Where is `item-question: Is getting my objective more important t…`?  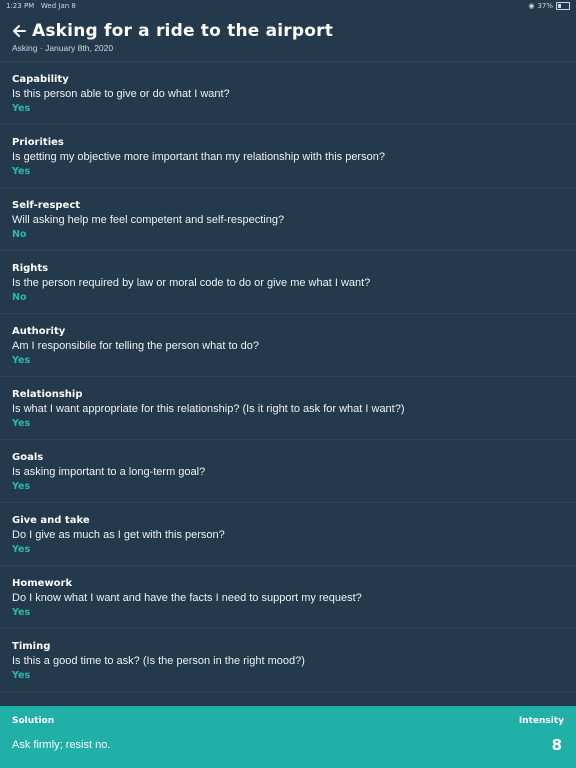
item-question: Is getting my objective more important t… is located at coordinates (198, 157).